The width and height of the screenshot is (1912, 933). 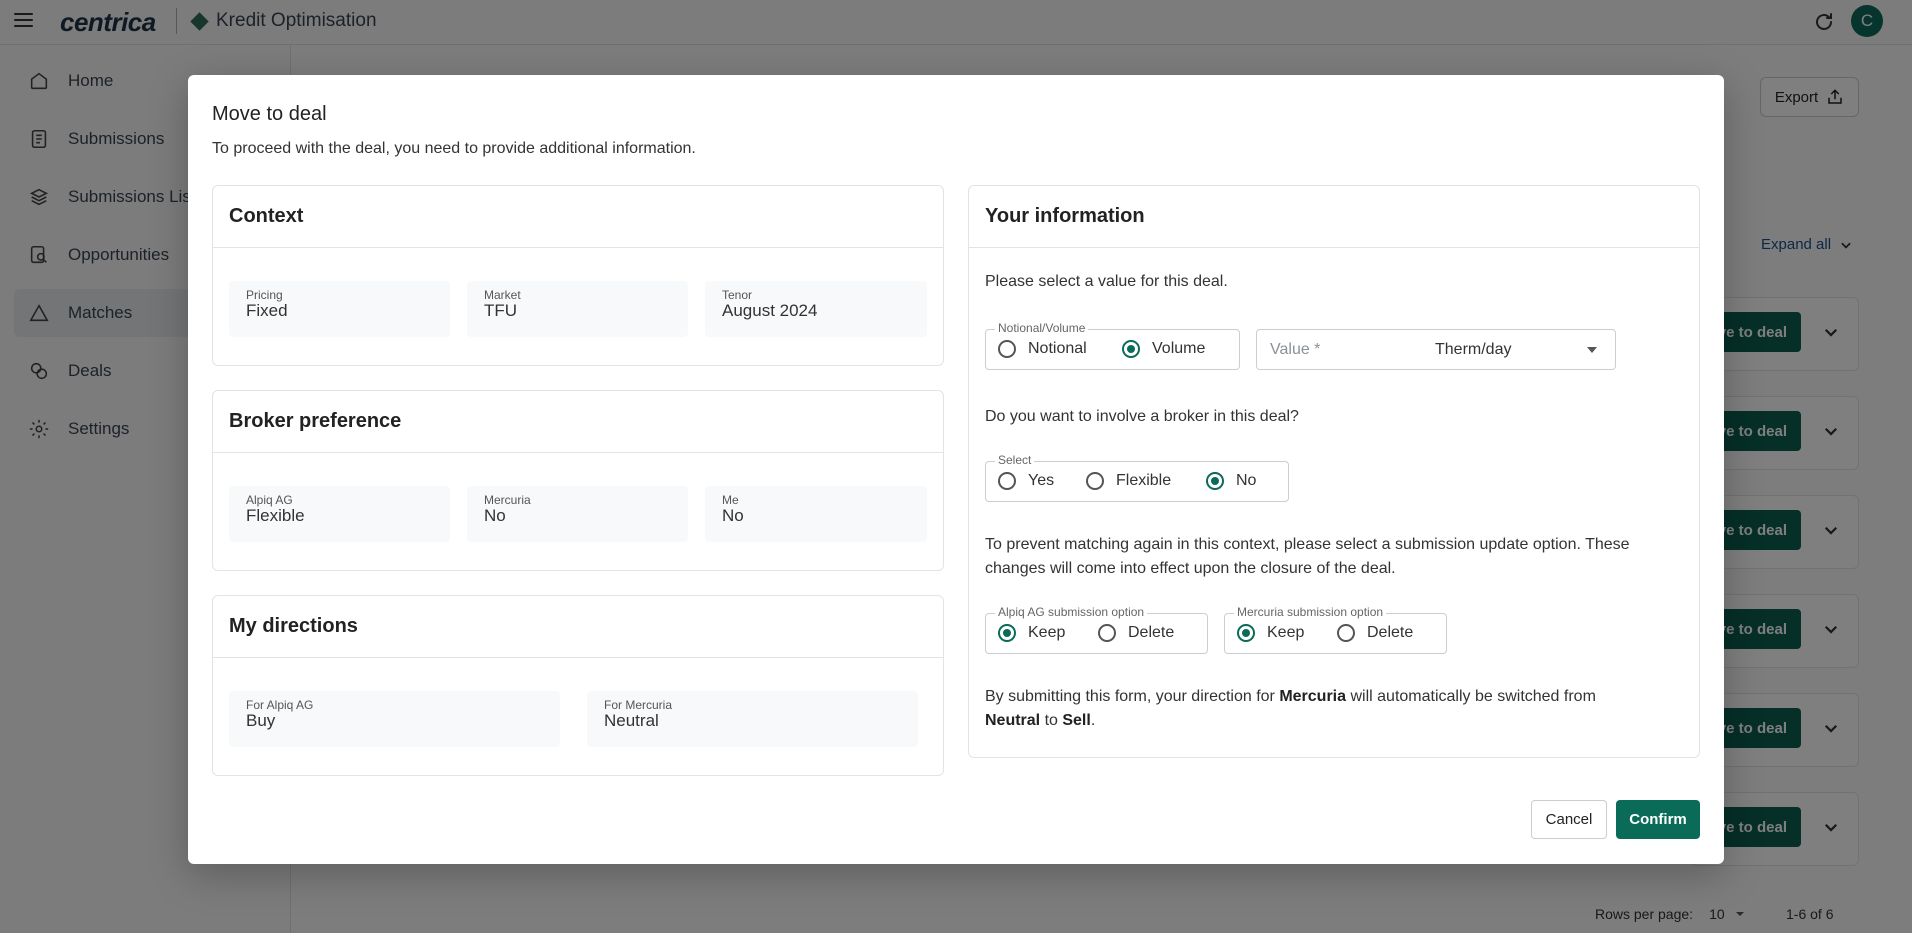 What do you see at coordinates (502, 295) in the screenshot?
I see `field-label: Market` at bounding box center [502, 295].